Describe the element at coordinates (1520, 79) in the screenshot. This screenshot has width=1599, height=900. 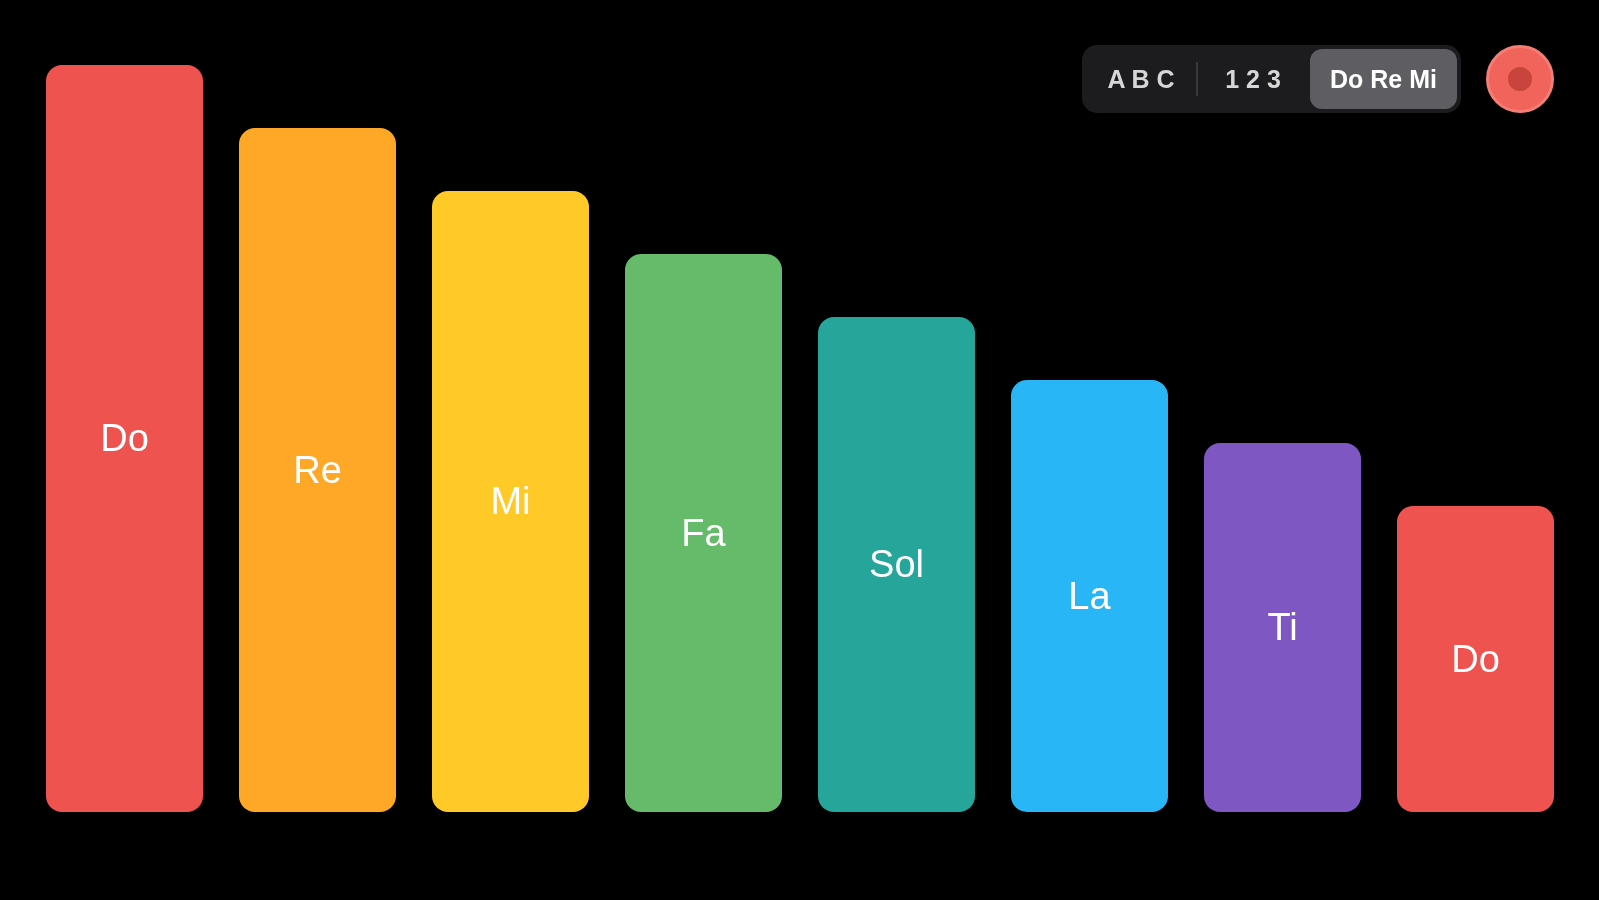
I see `record-dot-icon` at that location.